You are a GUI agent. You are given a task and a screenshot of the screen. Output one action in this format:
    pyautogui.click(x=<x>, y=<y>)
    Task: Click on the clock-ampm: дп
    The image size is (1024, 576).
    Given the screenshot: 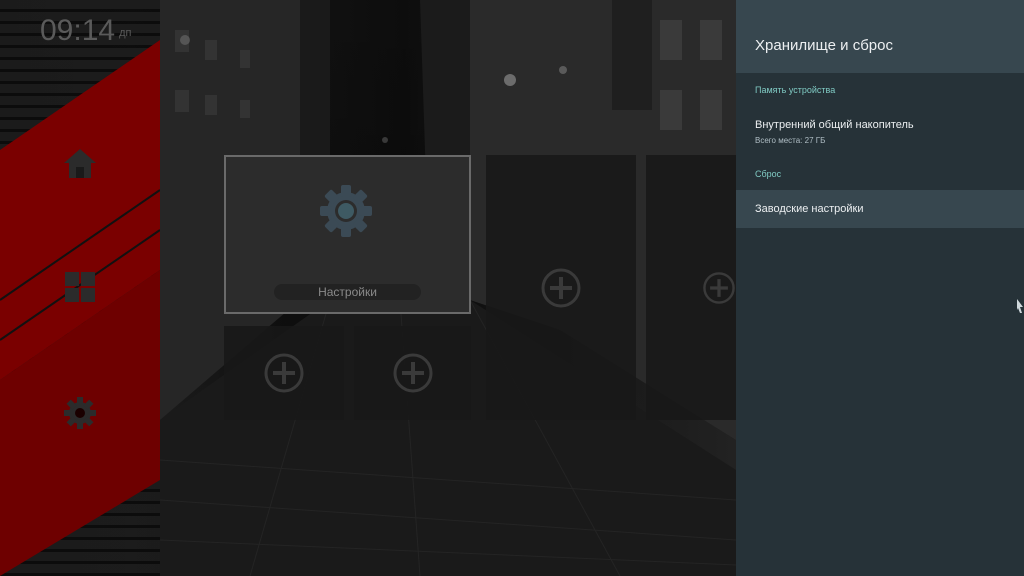 What is the action you would take?
    pyautogui.click(x=125, y=33)
    